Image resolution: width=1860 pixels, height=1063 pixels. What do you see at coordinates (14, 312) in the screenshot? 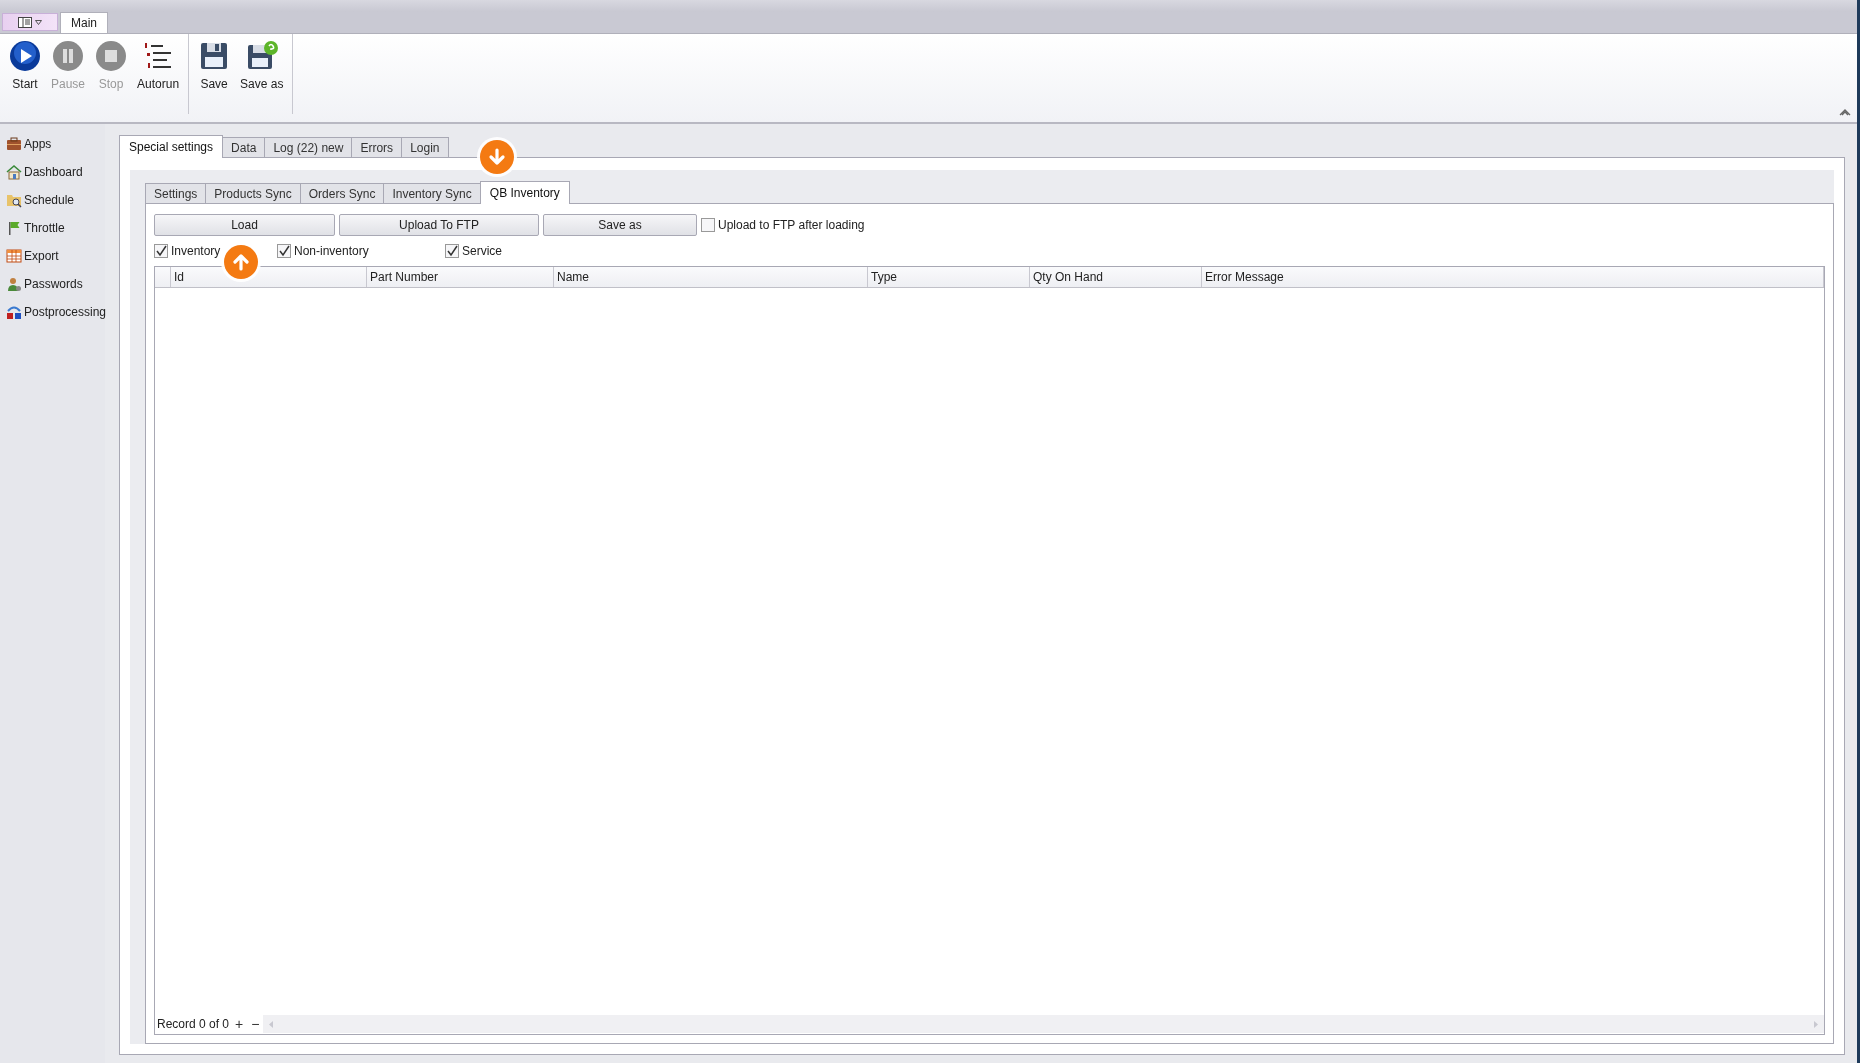
I see `ab-arrow-icon` at bounding box center [14, 312].